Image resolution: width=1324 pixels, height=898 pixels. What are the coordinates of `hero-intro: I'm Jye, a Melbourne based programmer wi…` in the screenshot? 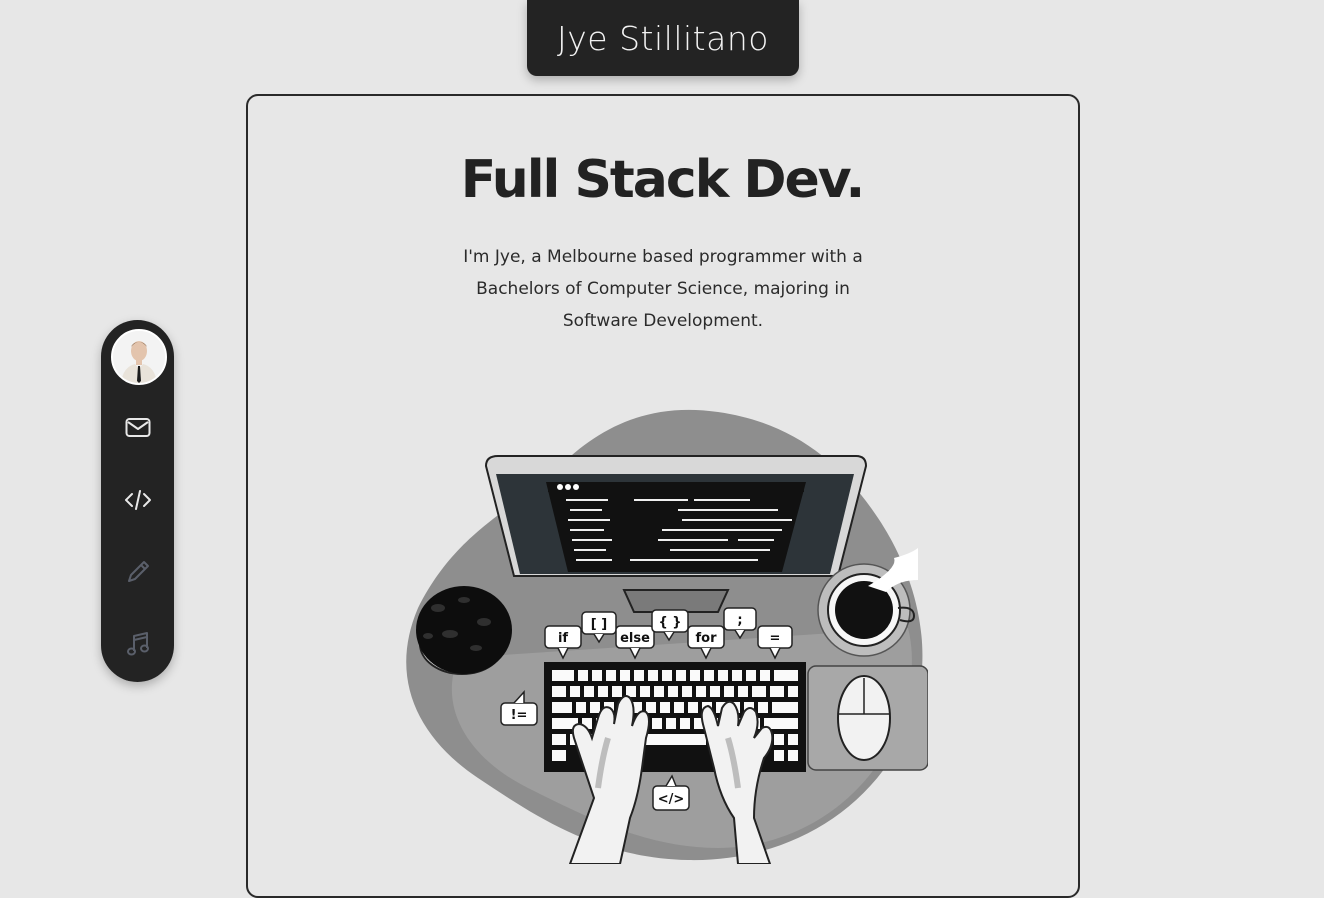 It's located at (663, 289).